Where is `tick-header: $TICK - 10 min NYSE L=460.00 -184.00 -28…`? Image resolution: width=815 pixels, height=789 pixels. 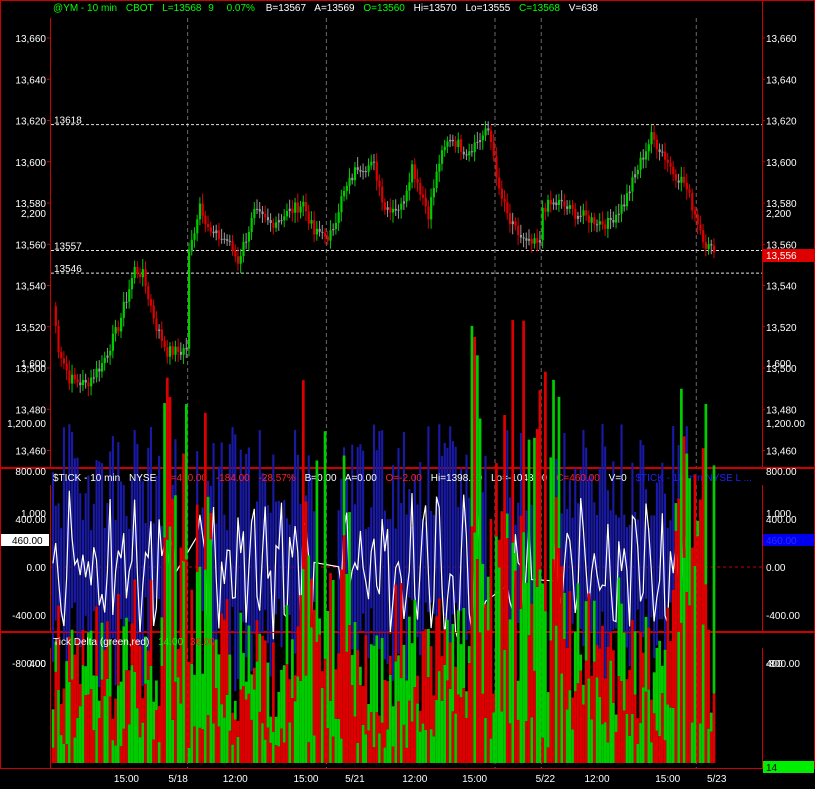 tick-header: $TICK - 10 min NYSE L=460.00 -184.00 -28… is located at coordinates (402, 478).